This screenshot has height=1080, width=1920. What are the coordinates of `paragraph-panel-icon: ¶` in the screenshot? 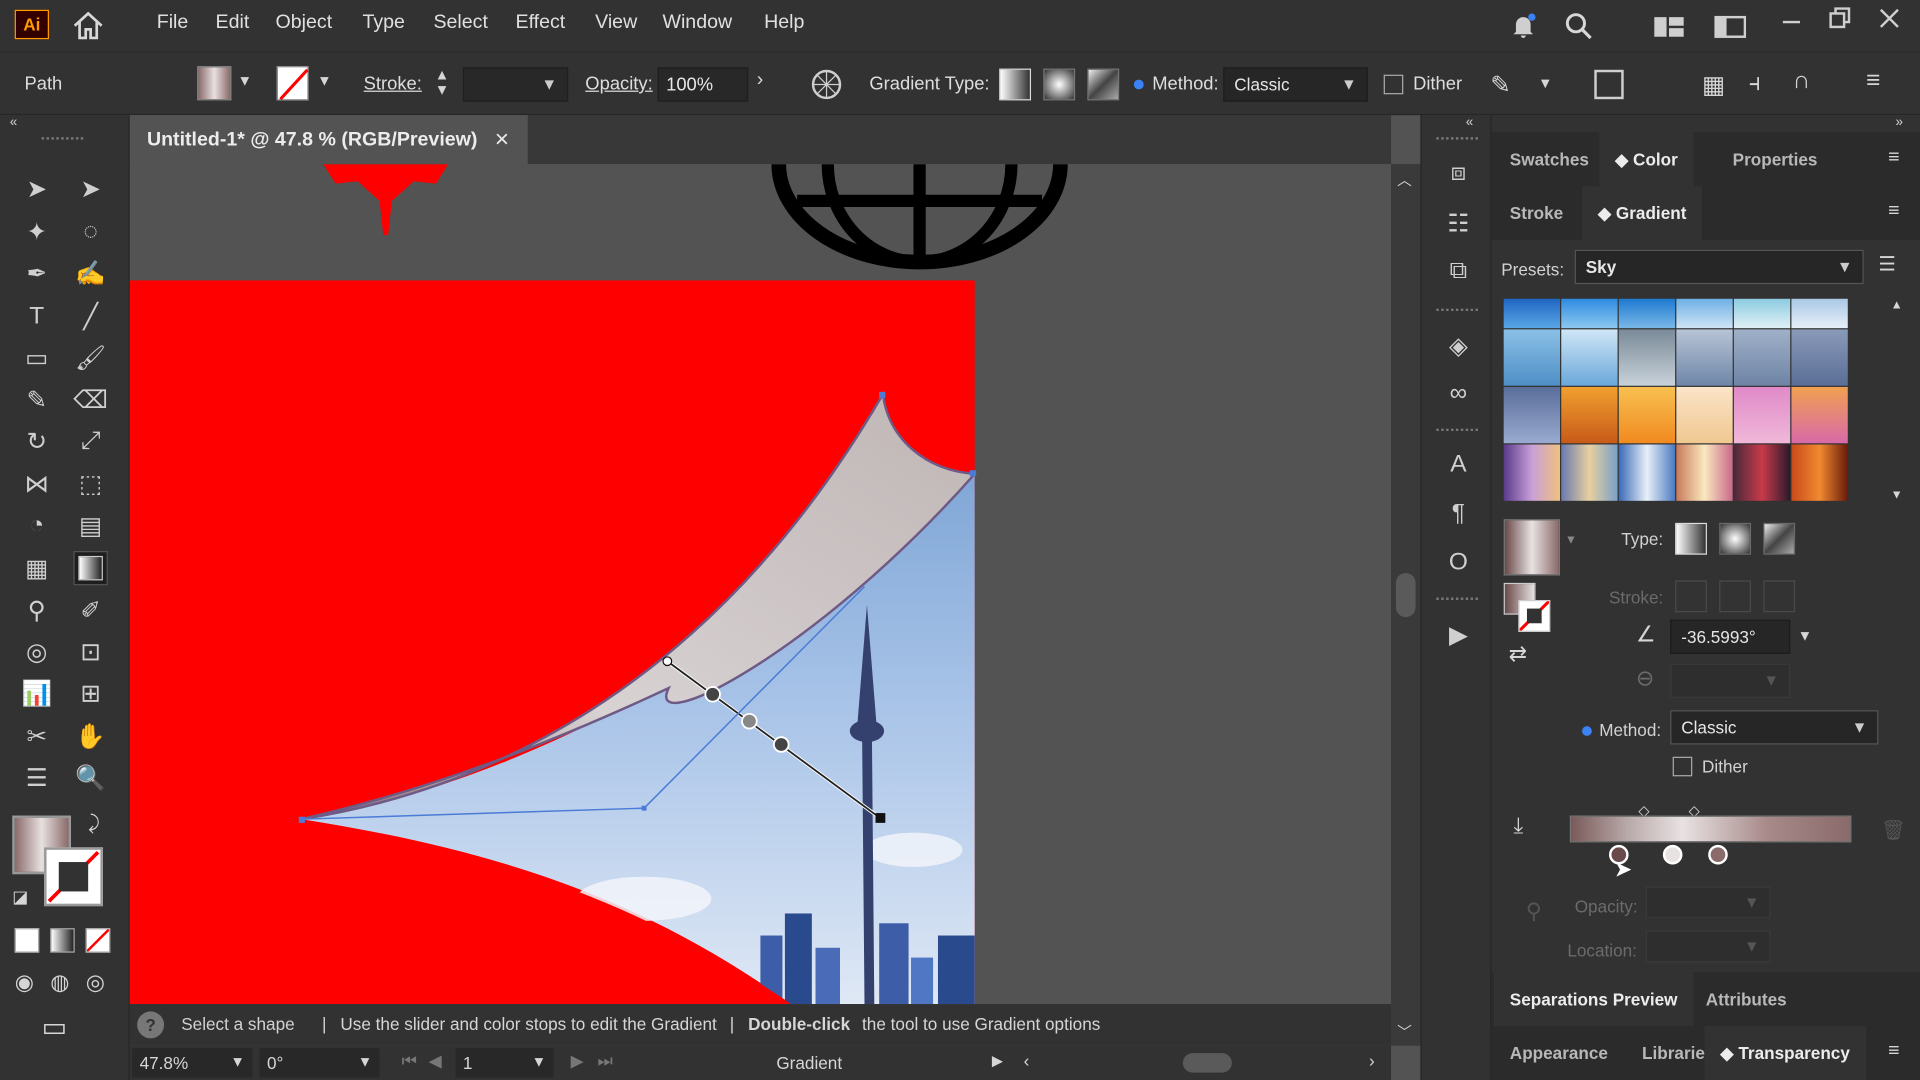 It's located at (1458, 517).